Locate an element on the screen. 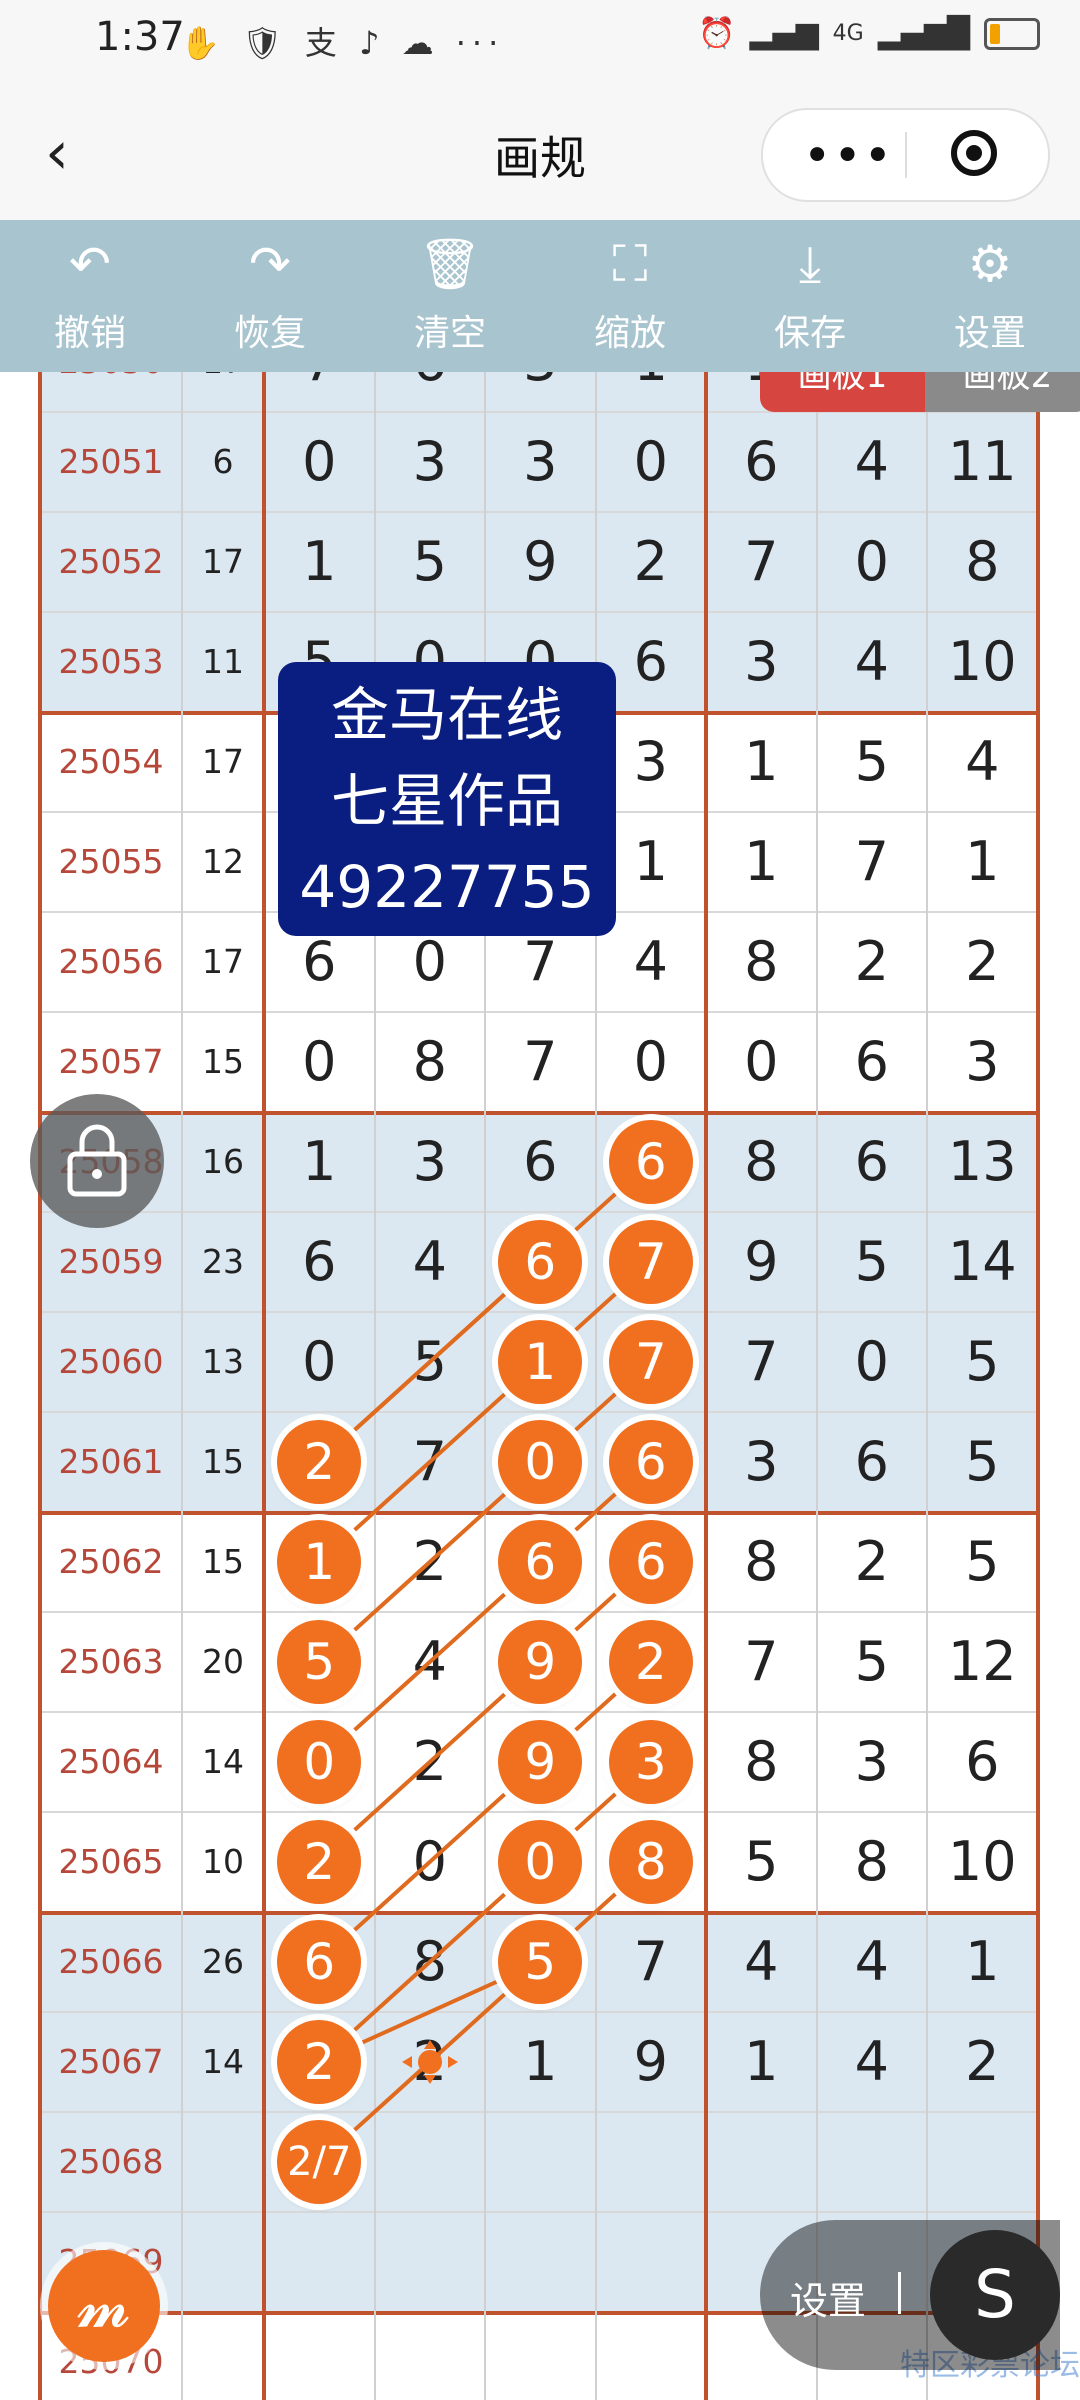 Image resolution: width=1080 pixels, height=2400 pixels. more-icon: ••• is located at coordinates (848, 156).